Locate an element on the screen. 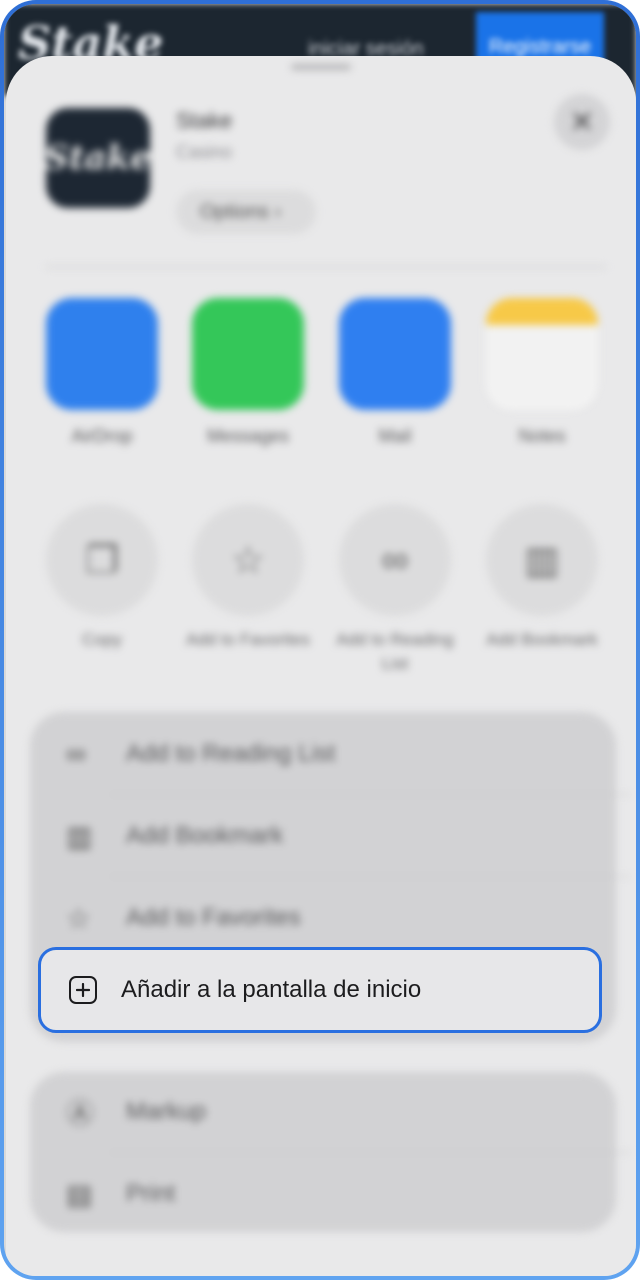 This screenshot has height=1280, width=640. notes-icon is located at coordinates (542, 354).